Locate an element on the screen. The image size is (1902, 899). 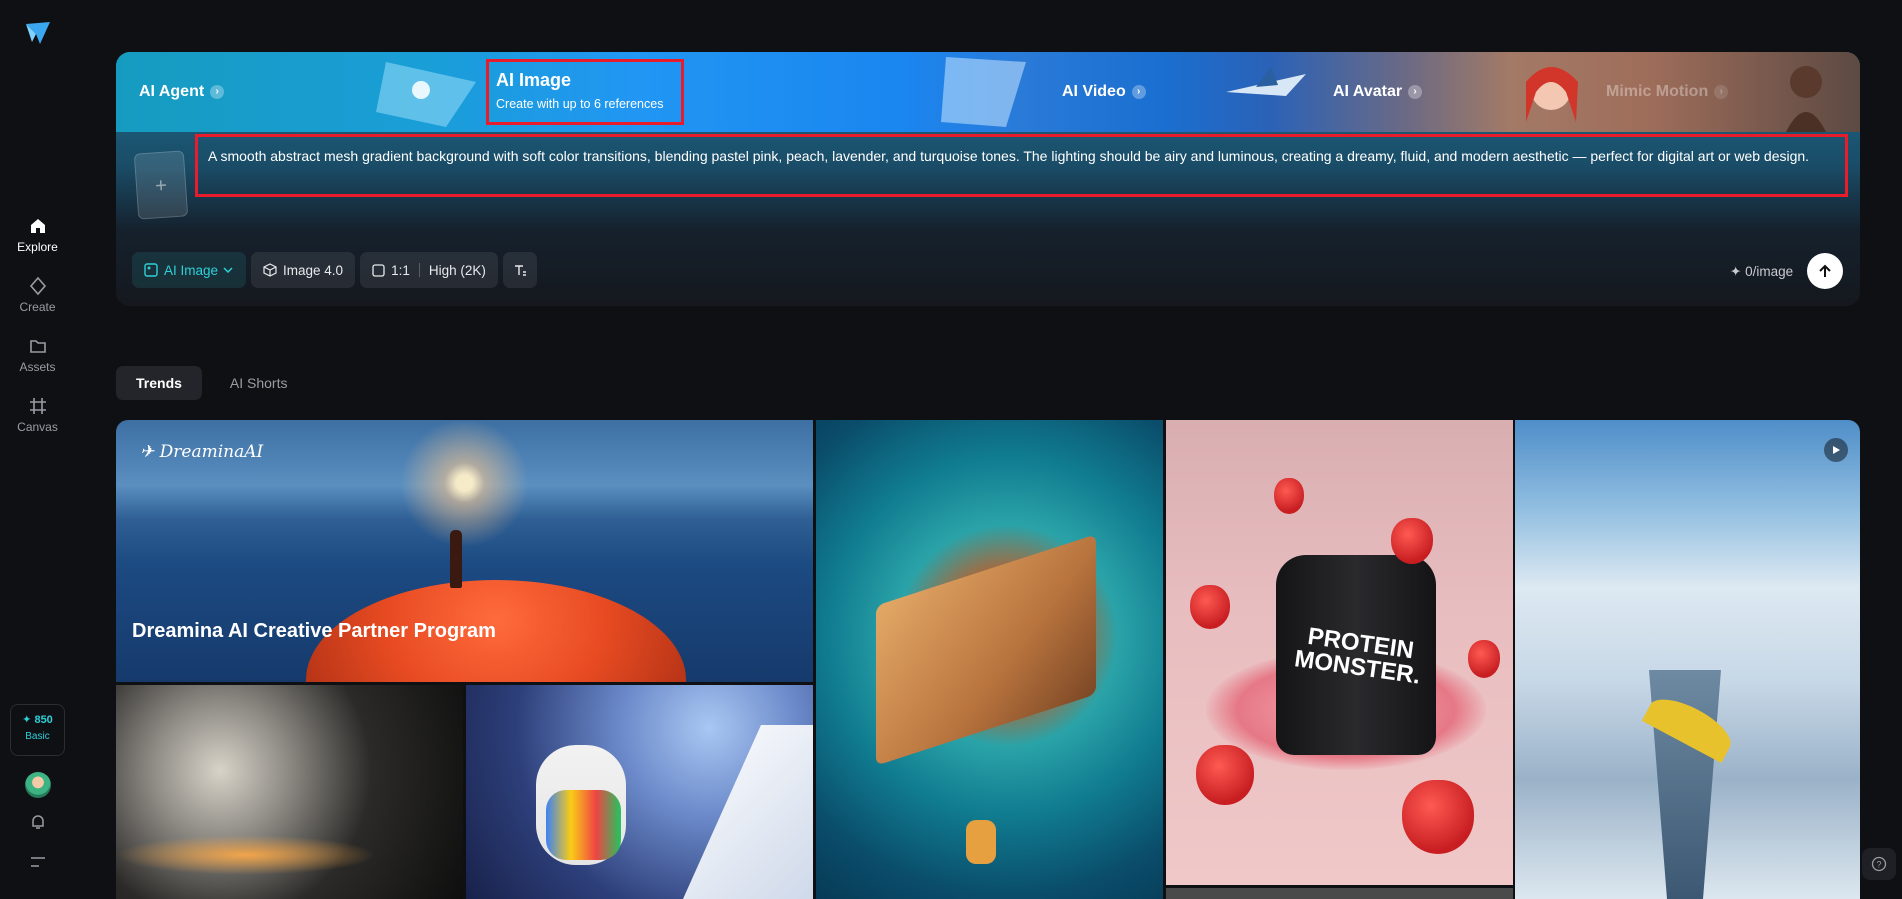
feed-tabs: Trends AI Shorts is located at coordinates (212, 383).